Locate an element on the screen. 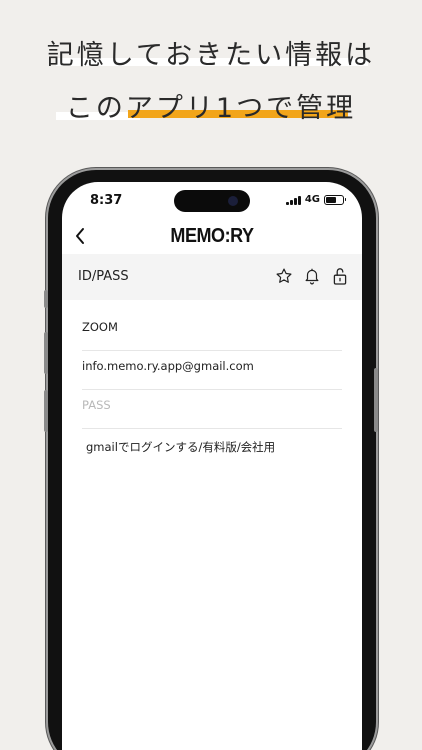 The width and height of the screenshot is (422, 750). id-field: info.memo.ry.app@gmail.com is located at coordinates (212, 370).